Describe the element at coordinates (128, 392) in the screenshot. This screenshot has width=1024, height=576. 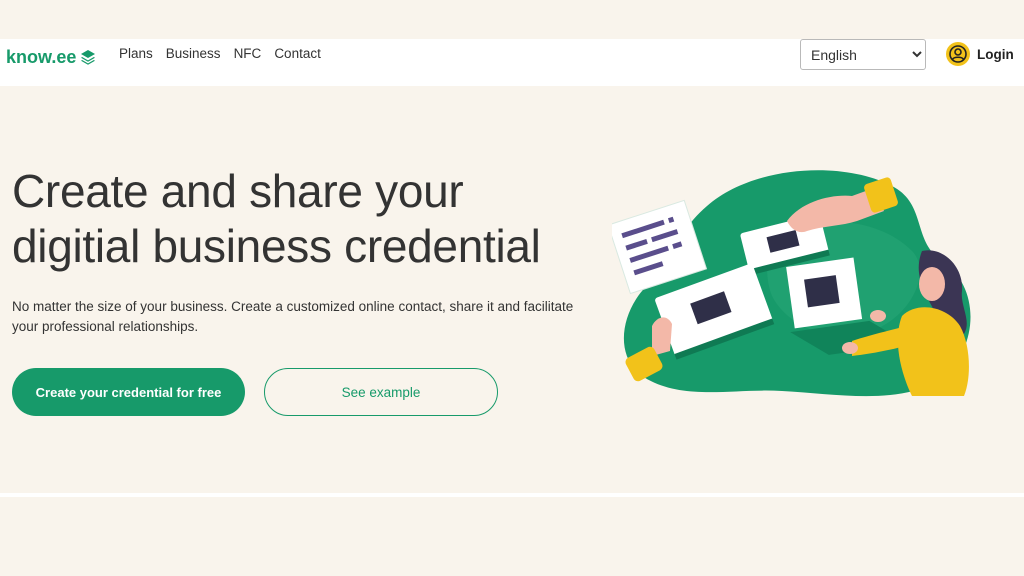
I see `create-credential-button: Create your credential for free` at that location.